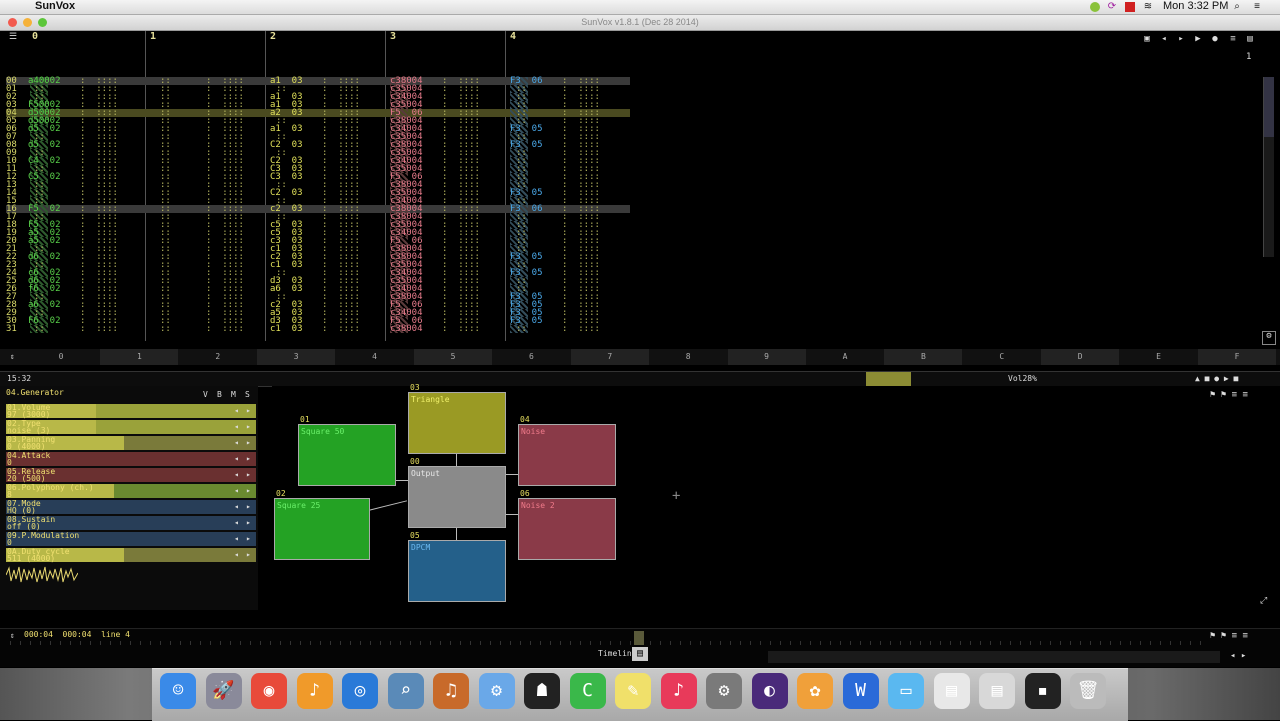 The image size is (1280, 721). Describe the element at coordinates (531, 357) in the screenshot. I see `ruler-cell: 6` at that location.